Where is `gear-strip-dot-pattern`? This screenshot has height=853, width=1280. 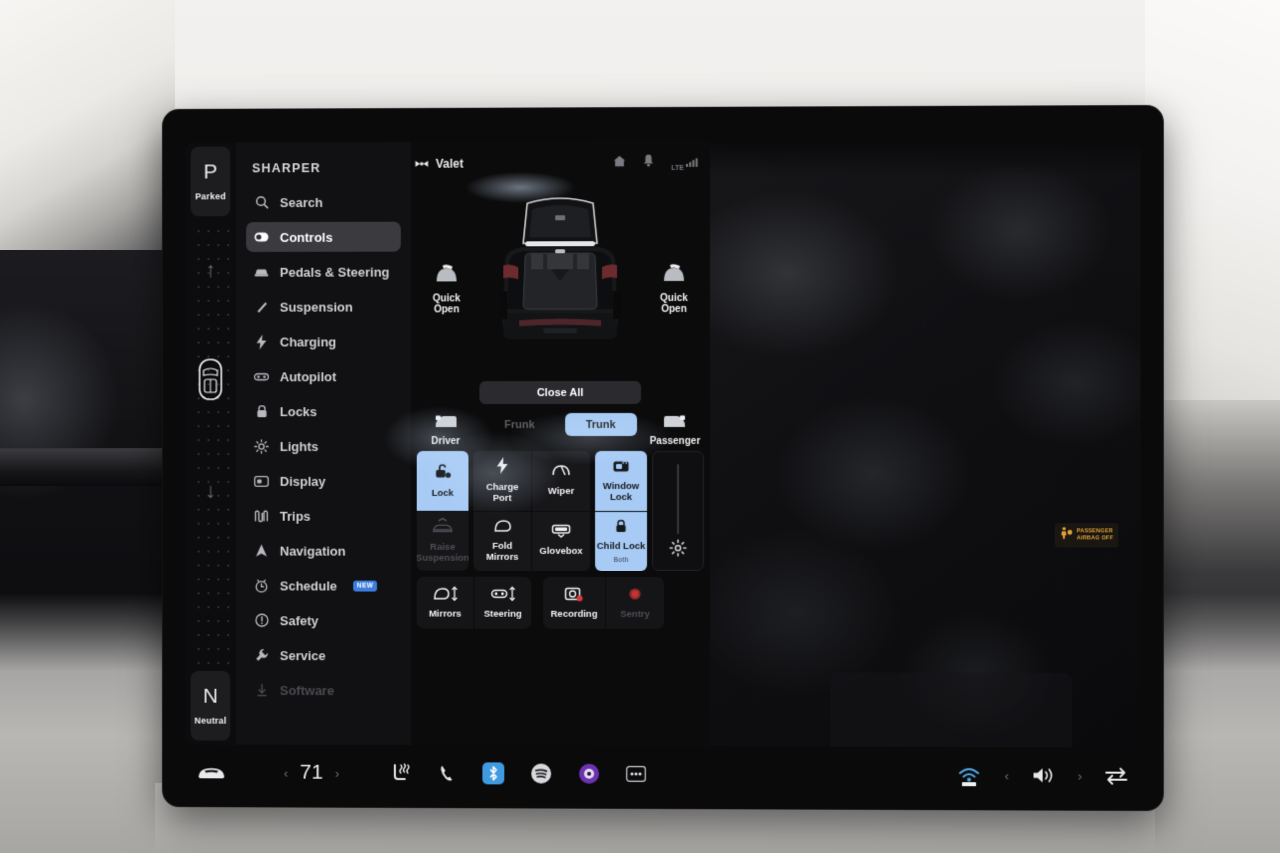 gear-strip-dot-pattern is located at coordinates (210, 443).